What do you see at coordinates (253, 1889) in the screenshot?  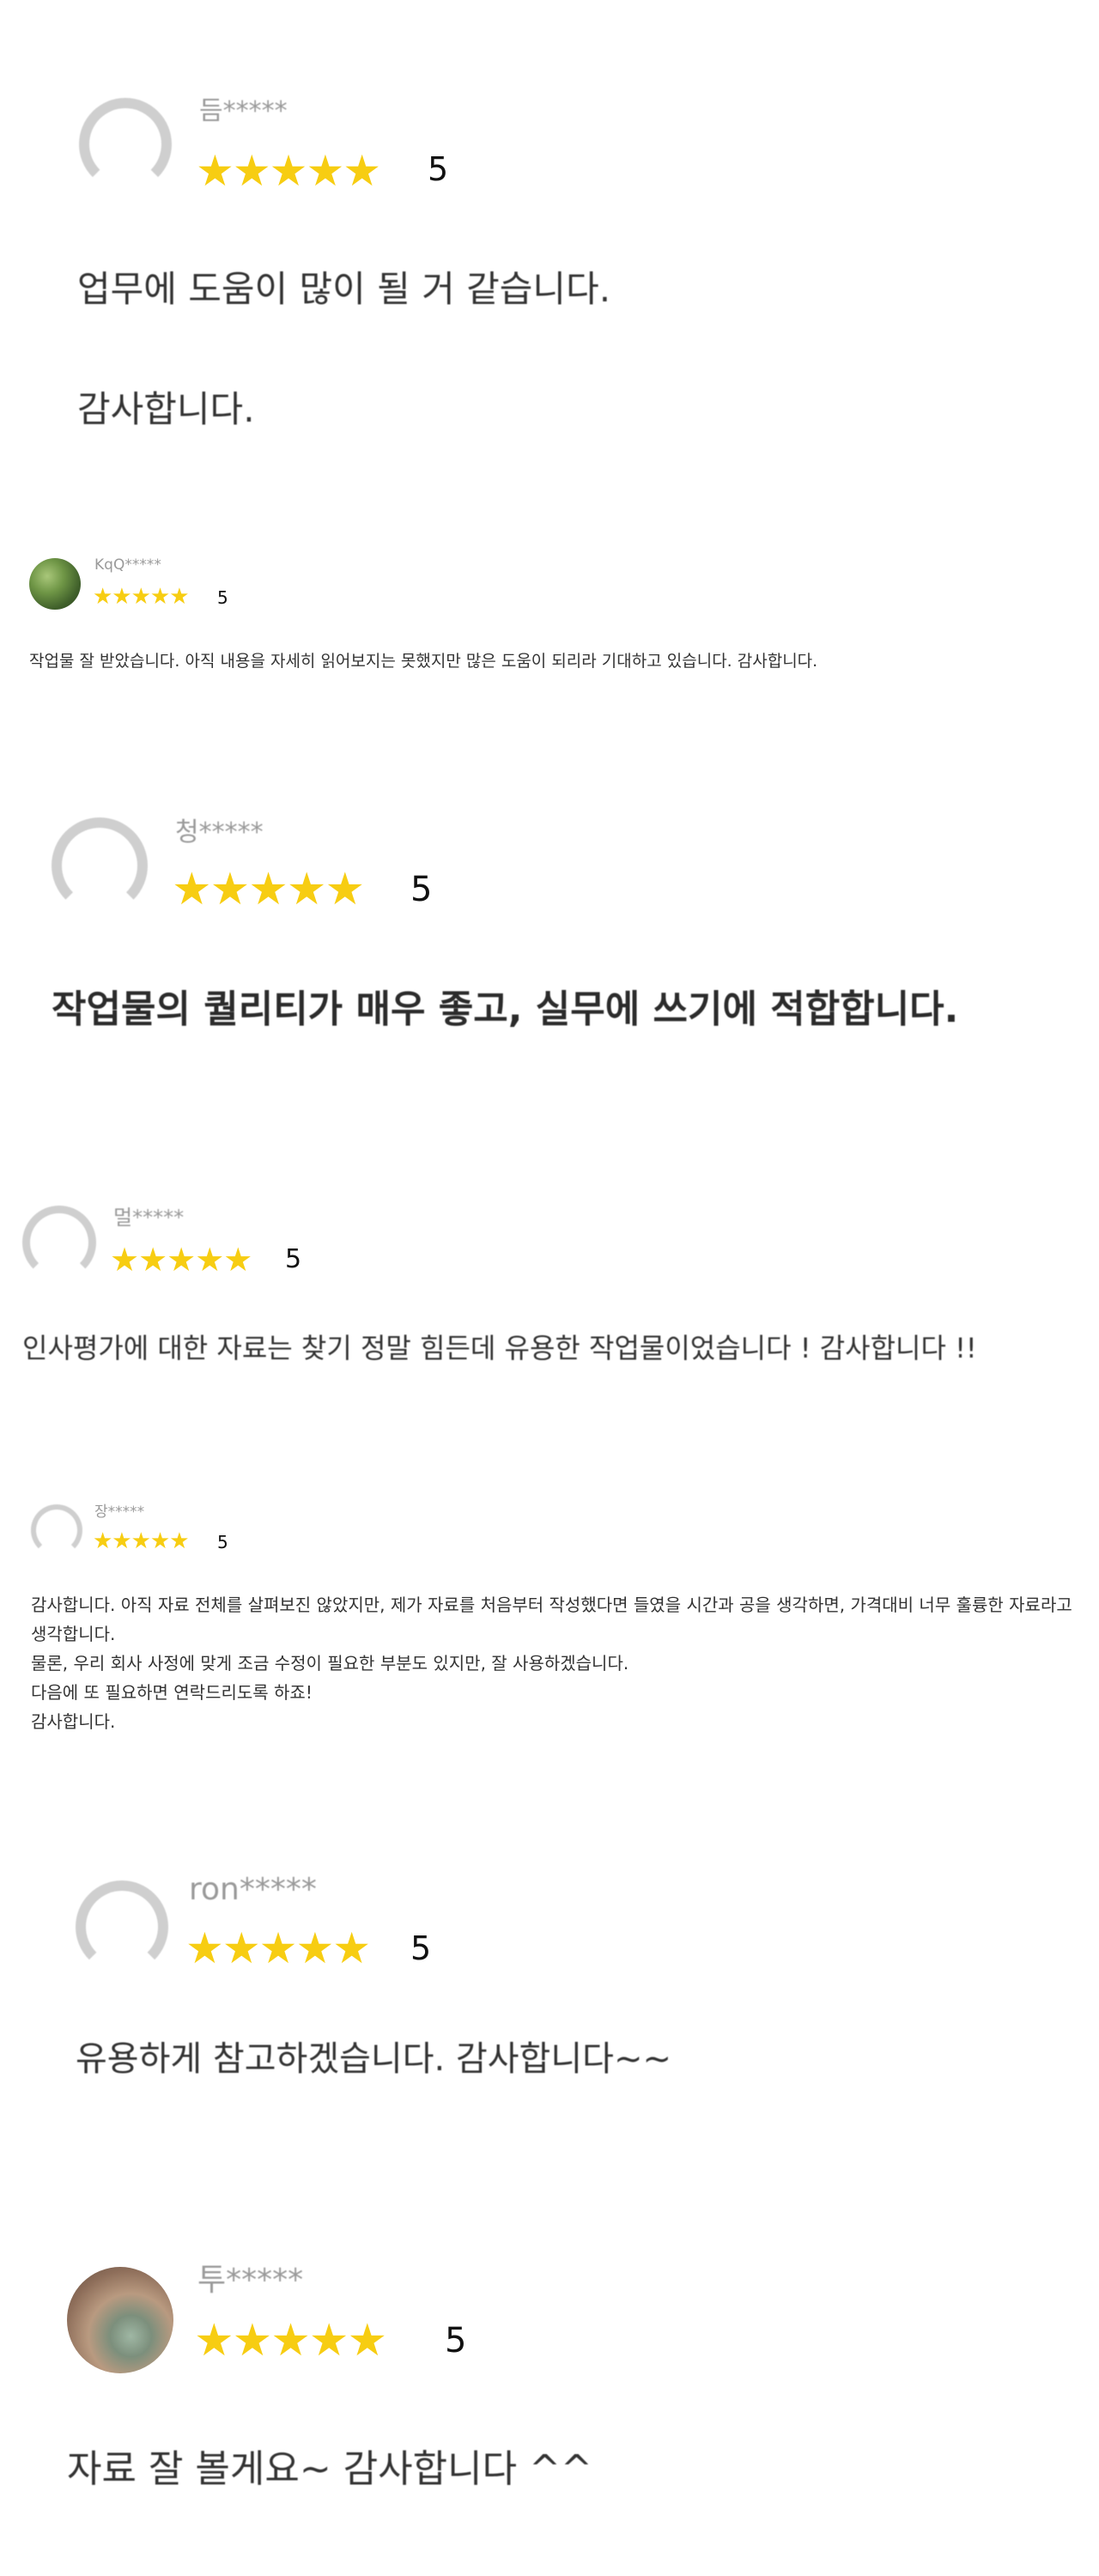 I see `reviewer-name: ron*****` at bounding box center [253, 1889].